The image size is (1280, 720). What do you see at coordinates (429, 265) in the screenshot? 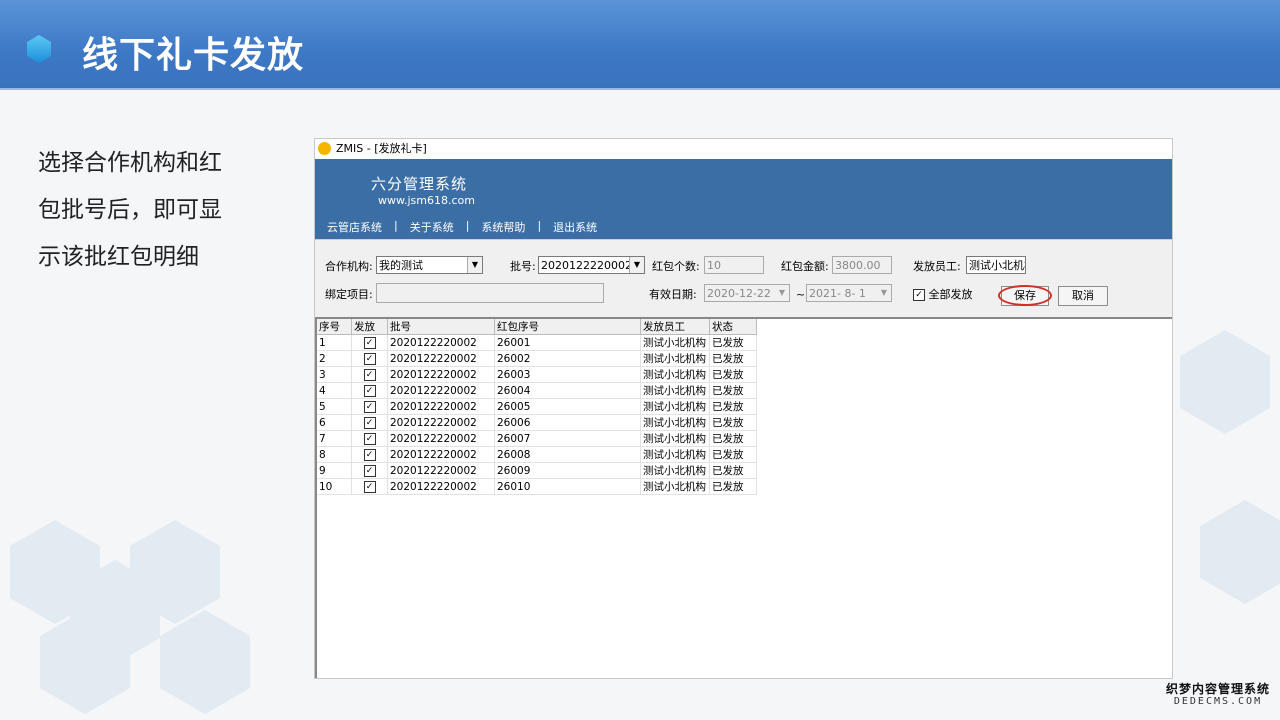
I see `partner-select: 我的测试 ▼` at bounding box center [429, 265].